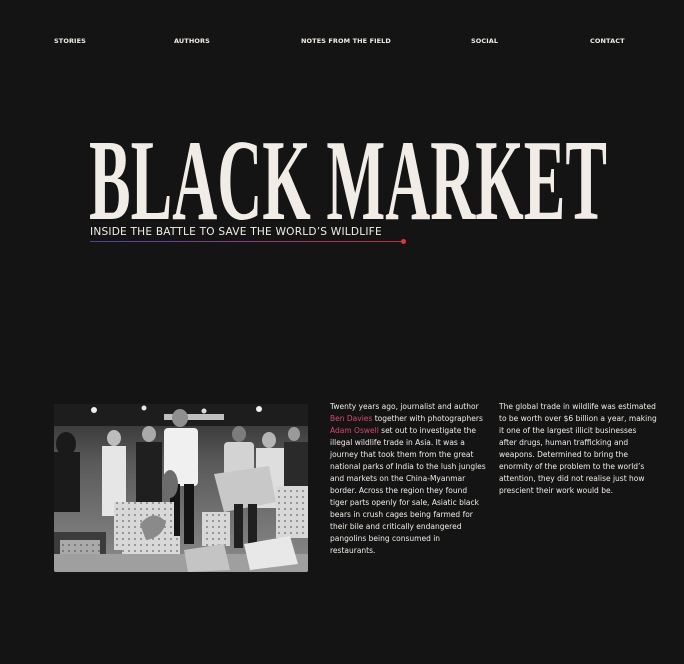  What do you see at coordinates (353, 550) in the screenshot?
I see `intro-line: restaurants.` at bounding box center [353, 550].